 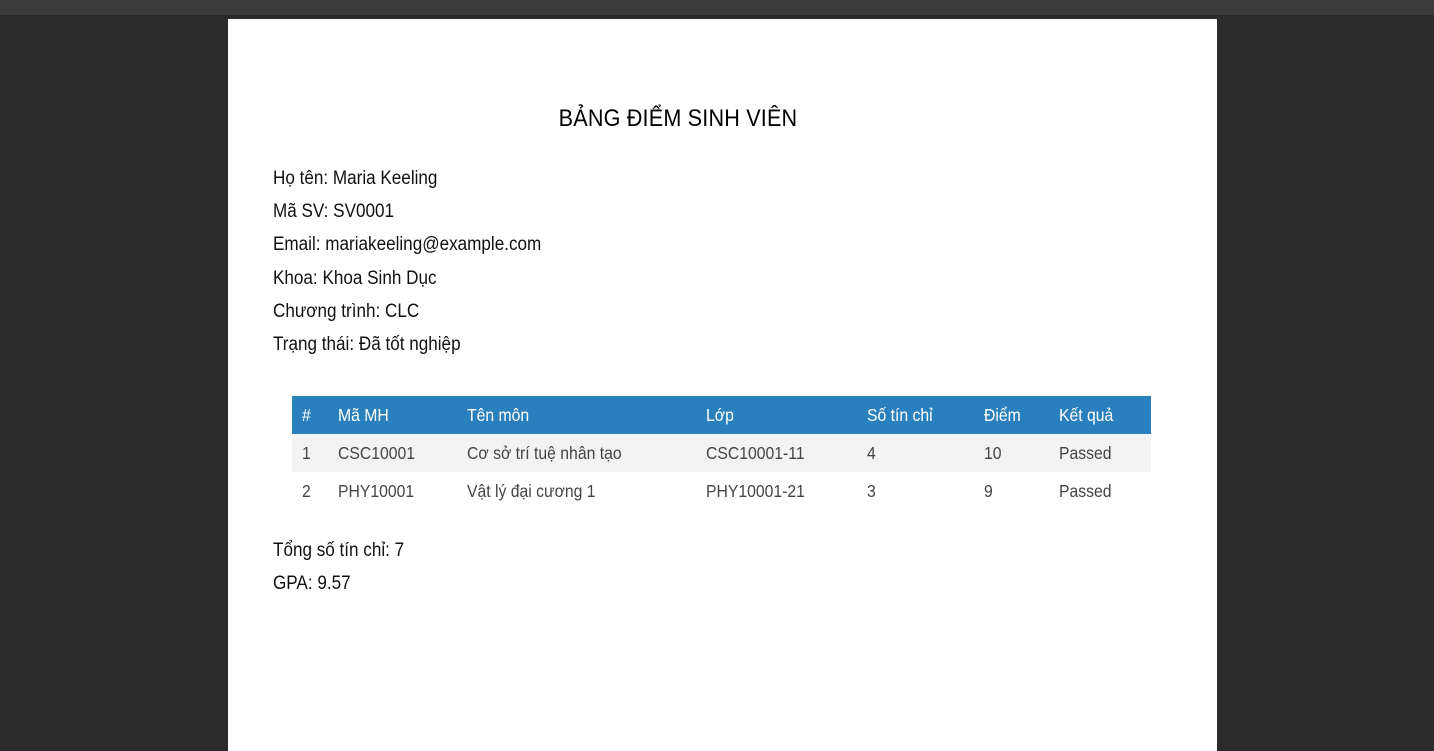 I want to click on student-faculty: Khoa: Khoa Sinh Dục, so click(x=355, y=278).